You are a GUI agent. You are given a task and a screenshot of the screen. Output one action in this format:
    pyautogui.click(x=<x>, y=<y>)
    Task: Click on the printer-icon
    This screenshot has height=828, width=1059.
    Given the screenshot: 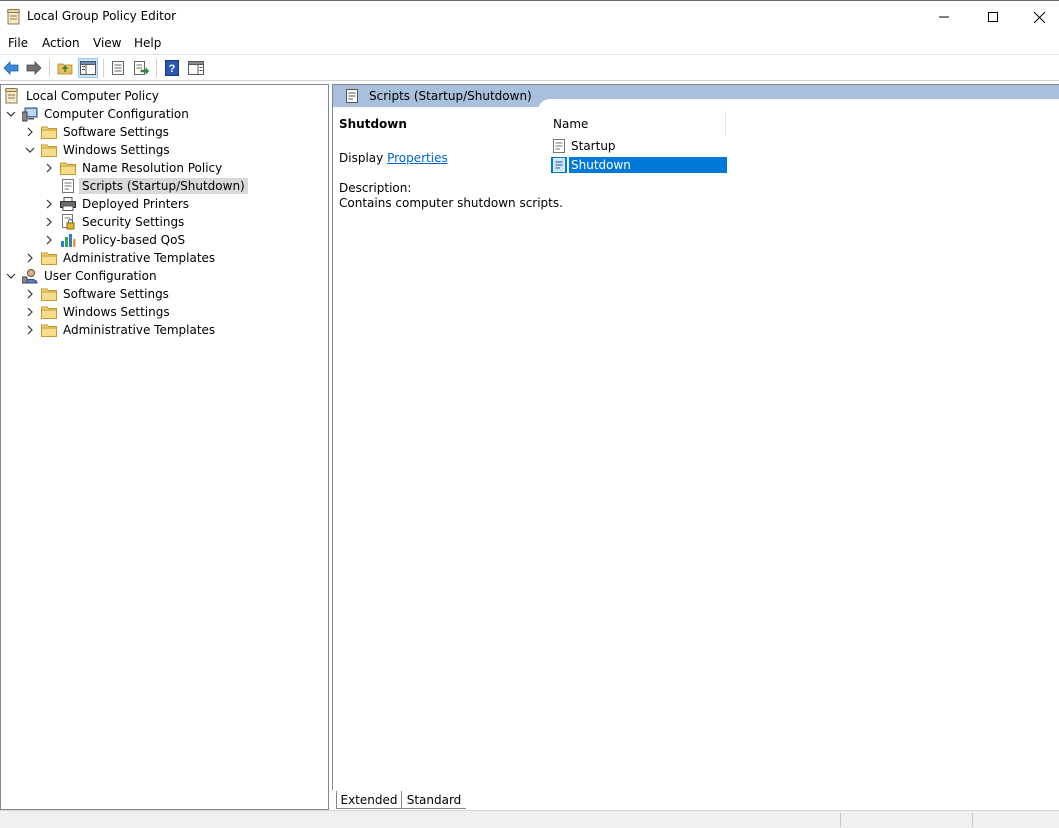 What is the action you would take?
    pyautogui.click(x=68, y=204)
    